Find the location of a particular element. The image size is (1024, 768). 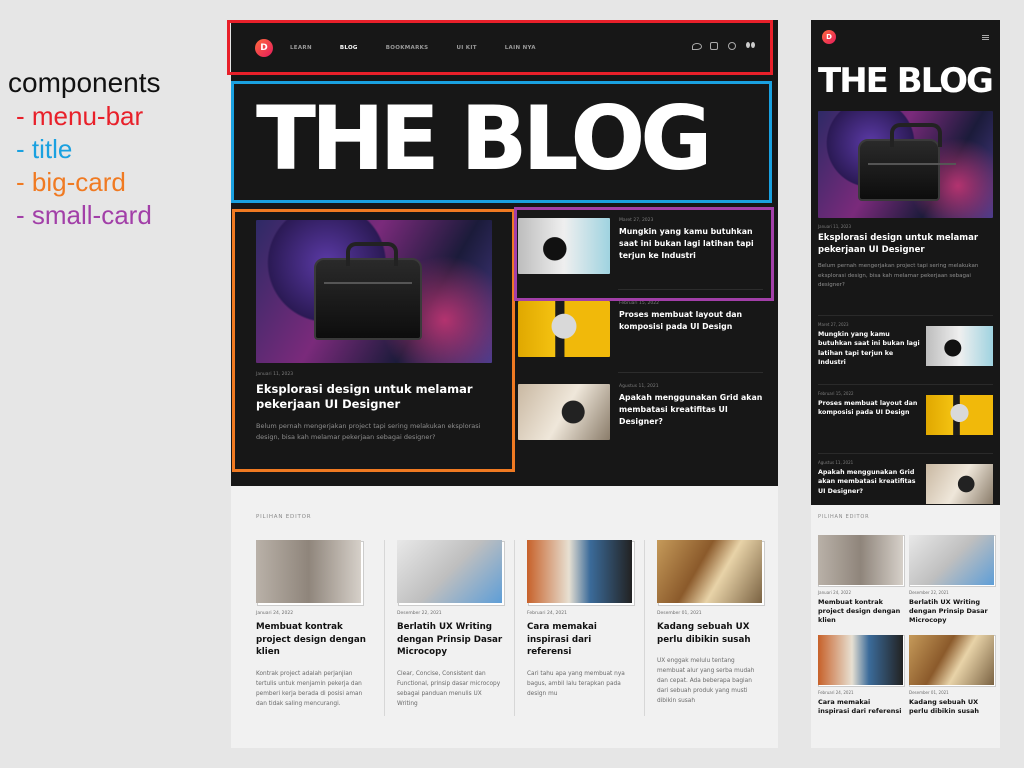

editor-card-title: Kadang sebuah UX perlu dibikin susah is located at coordinates (710, 633).